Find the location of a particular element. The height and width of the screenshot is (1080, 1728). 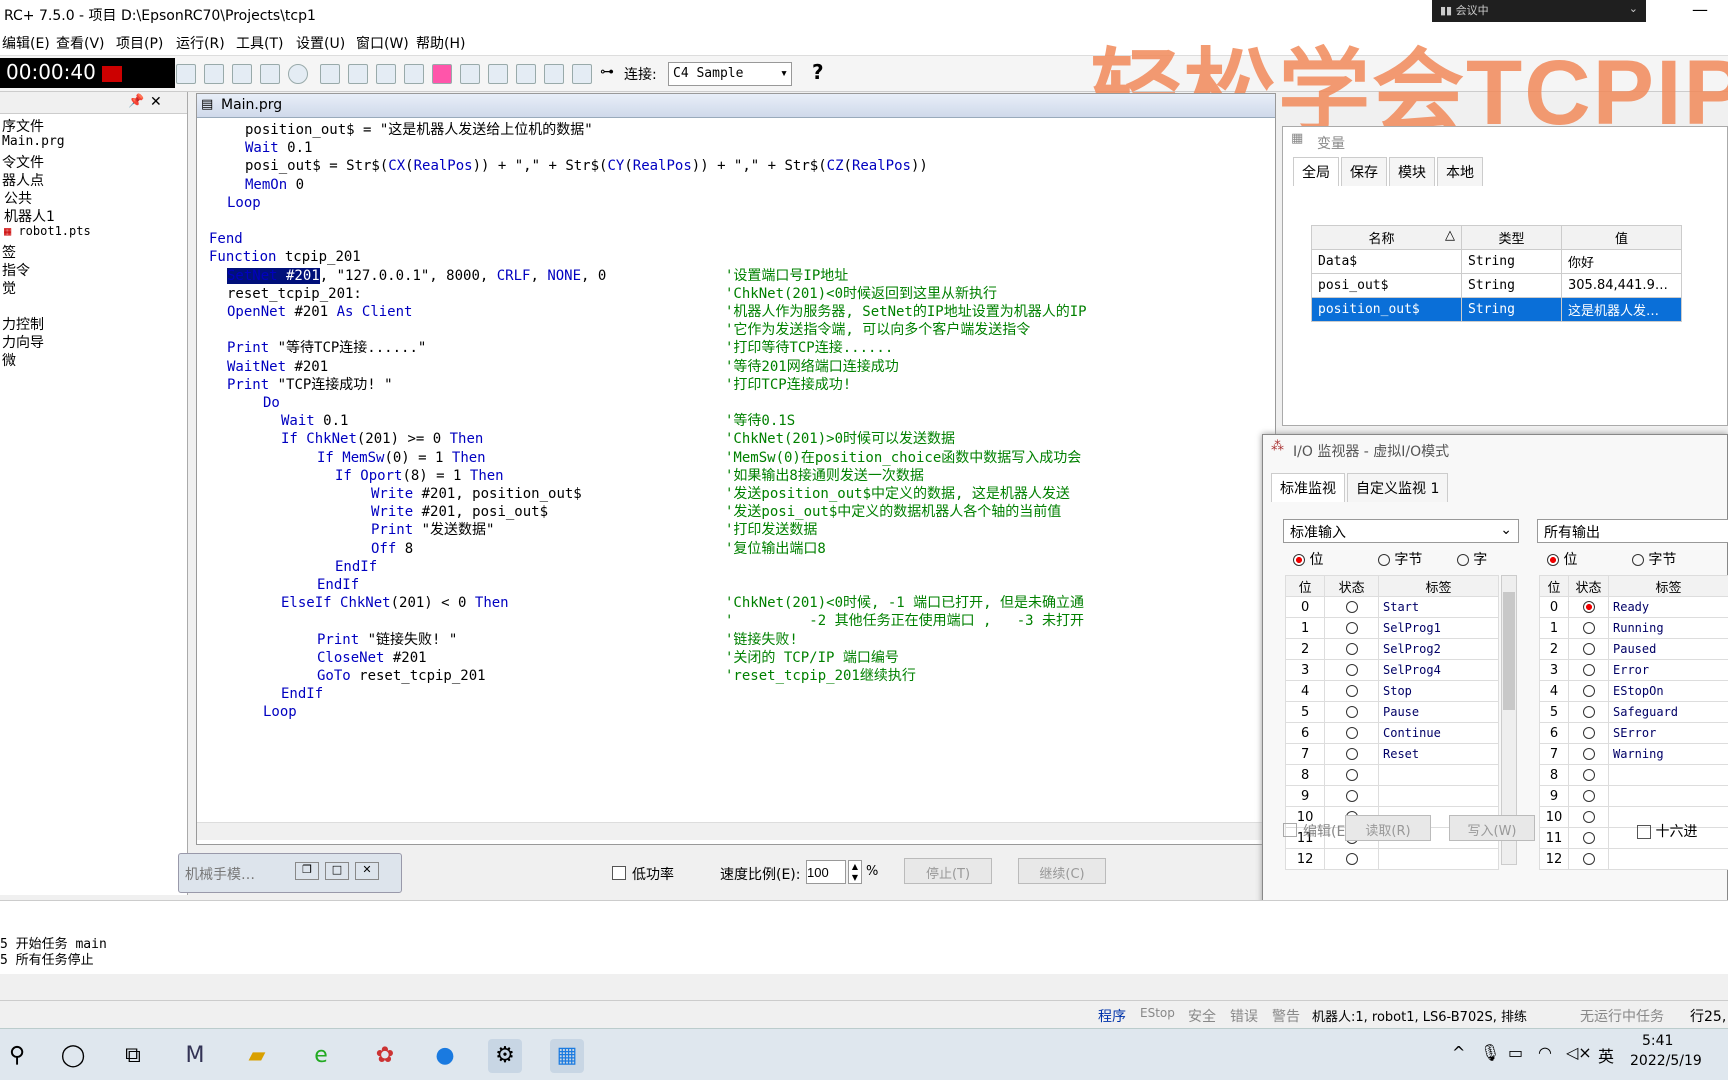

tab-local: 本地 is located at coordinates (1460, 171).